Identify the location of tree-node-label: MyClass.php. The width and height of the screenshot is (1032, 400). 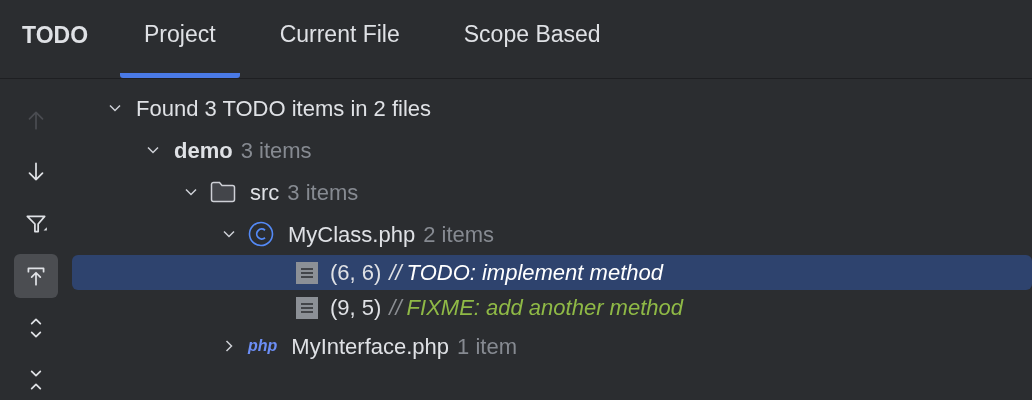
(352, 234).